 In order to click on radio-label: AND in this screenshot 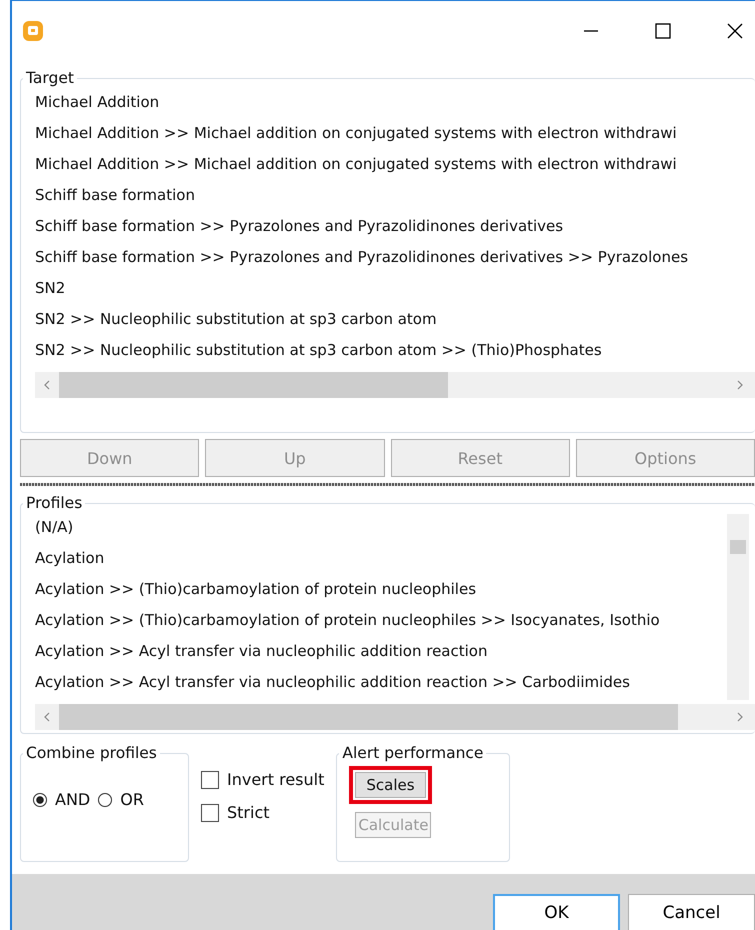, I will do `click(72, 799)`.